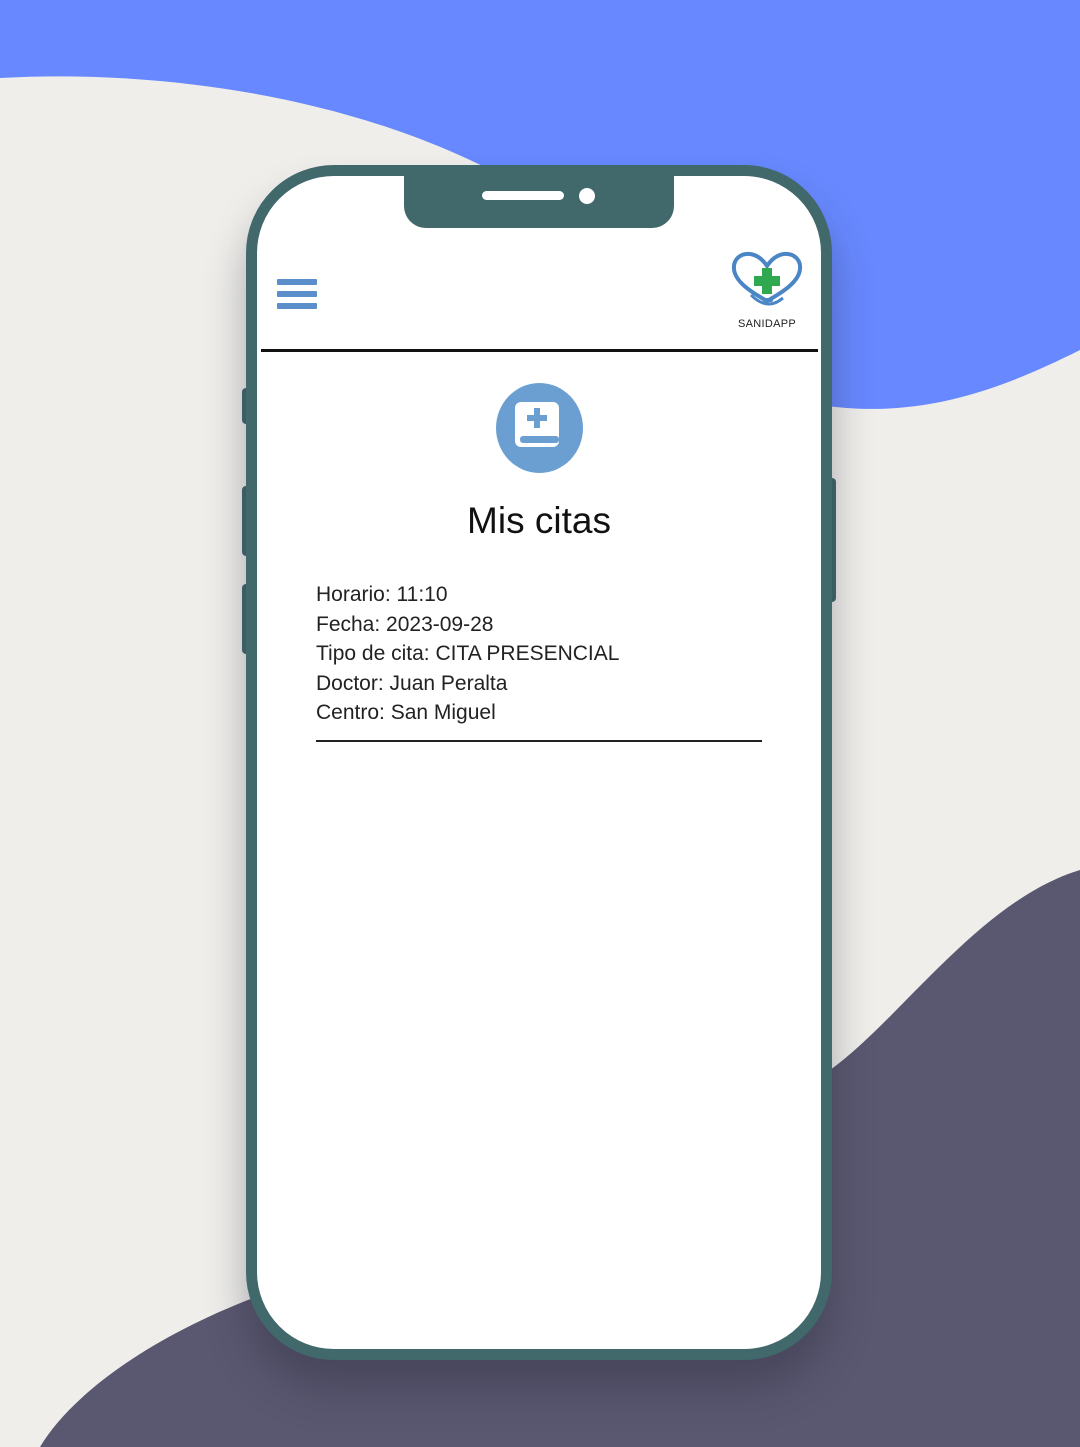  What do you see at coordinates (767, 278) in the screenshot?
I see `heart-cross-logo-icon` at bounding box center [767, 278].